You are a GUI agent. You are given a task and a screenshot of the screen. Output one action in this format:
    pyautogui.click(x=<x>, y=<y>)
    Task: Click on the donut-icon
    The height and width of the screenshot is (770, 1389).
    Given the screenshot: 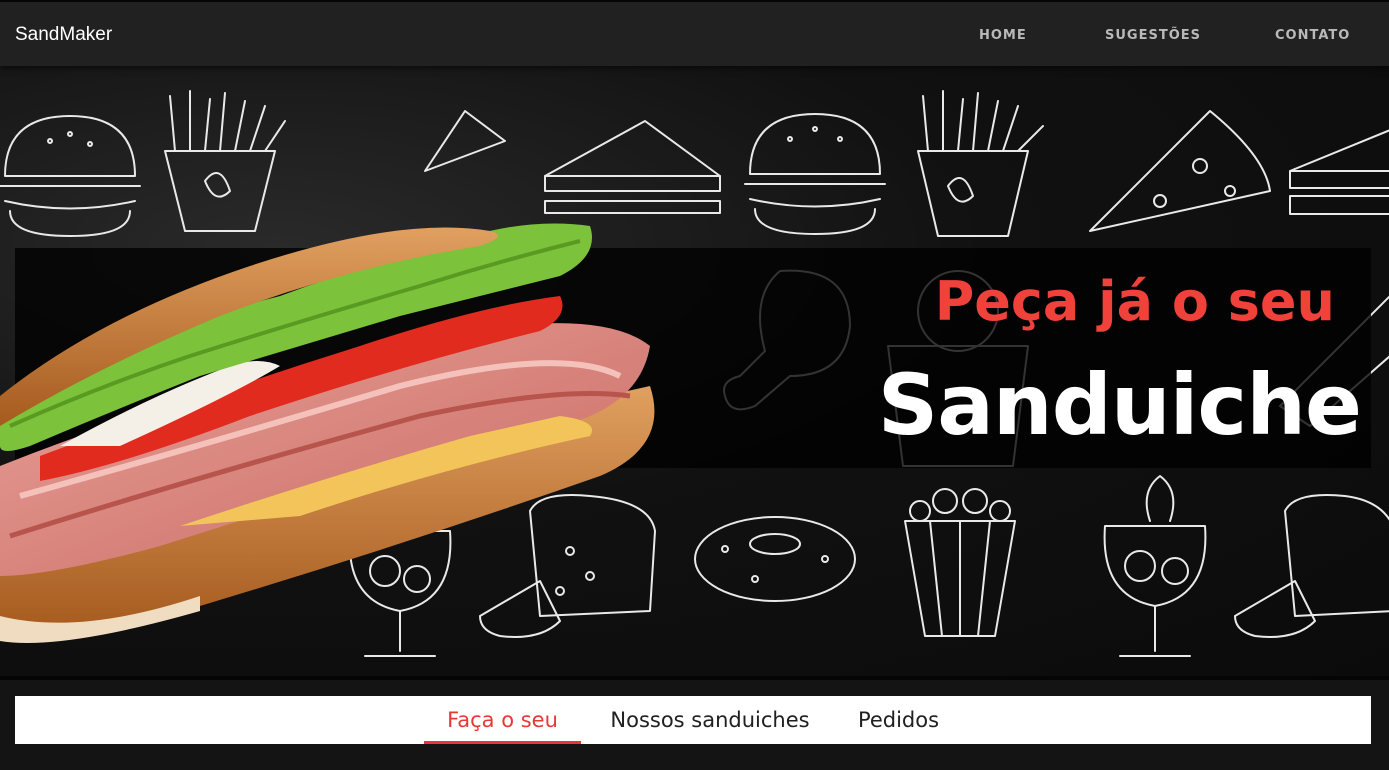 What is the action you would take?
    pyautogui.click(x=775, y=559)
    